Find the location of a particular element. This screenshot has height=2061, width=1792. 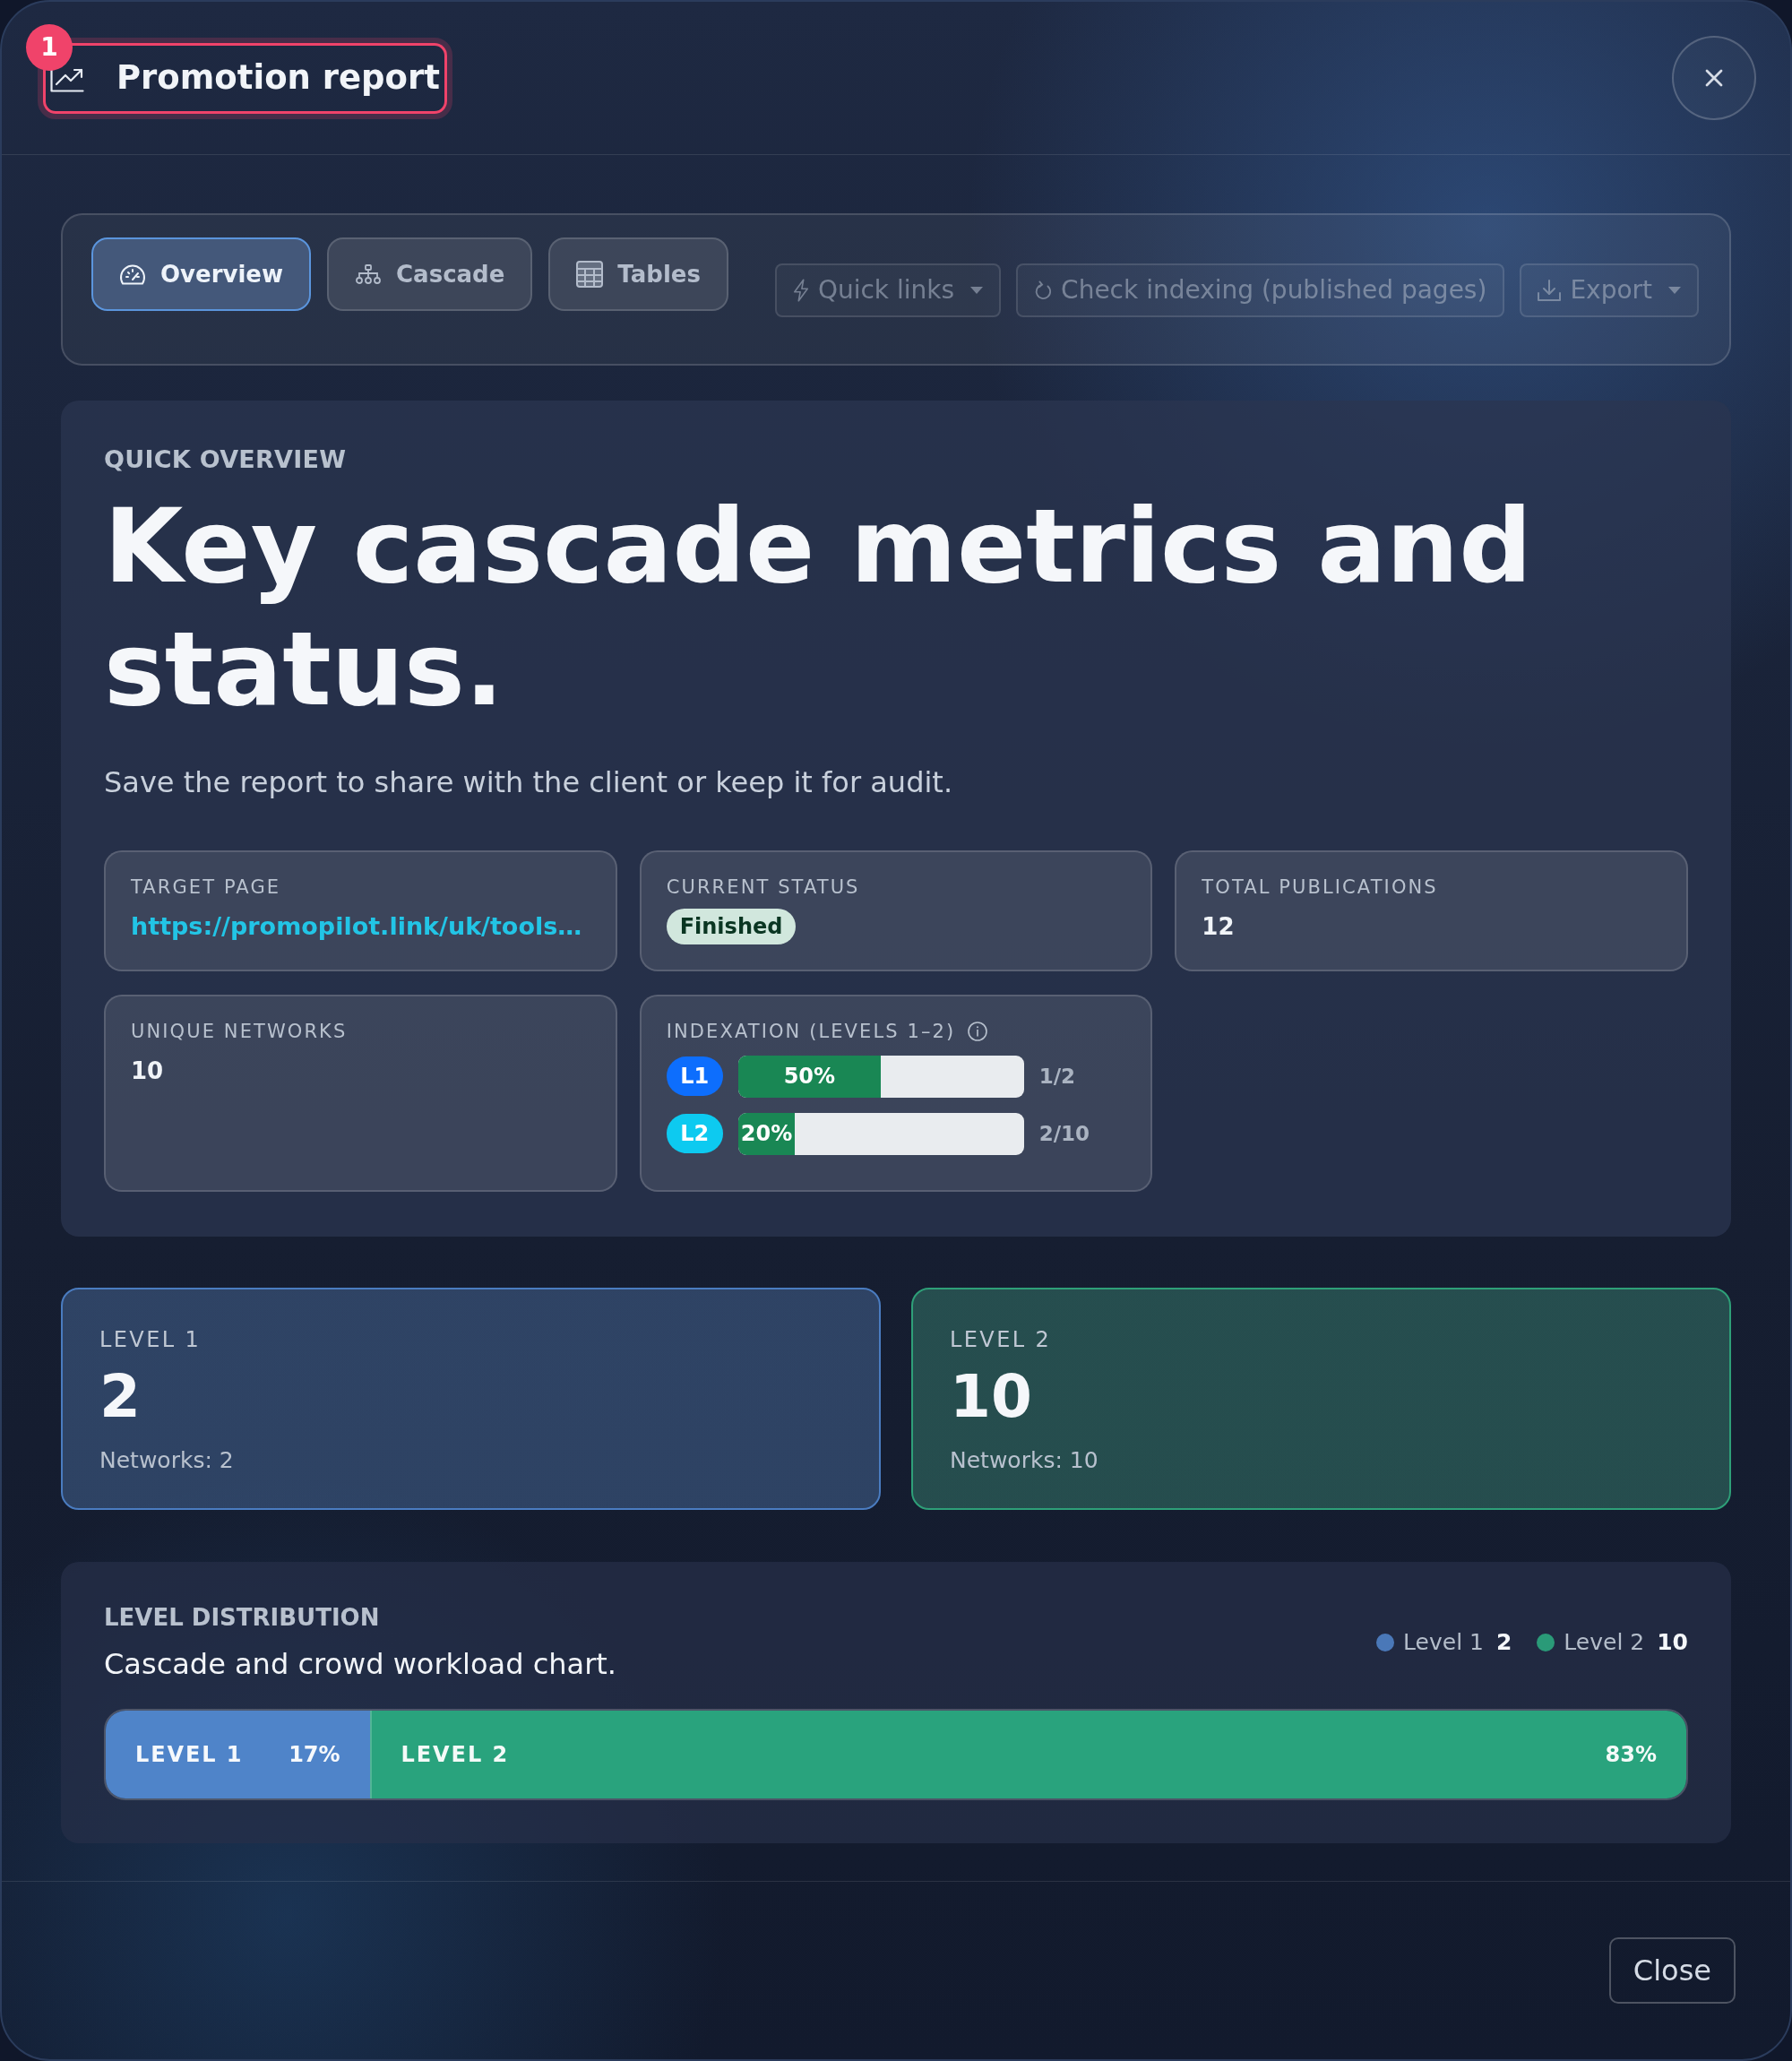

stat-label: INDEXATION (LEVELS 1–2) is located at coordinates (811, 1031).